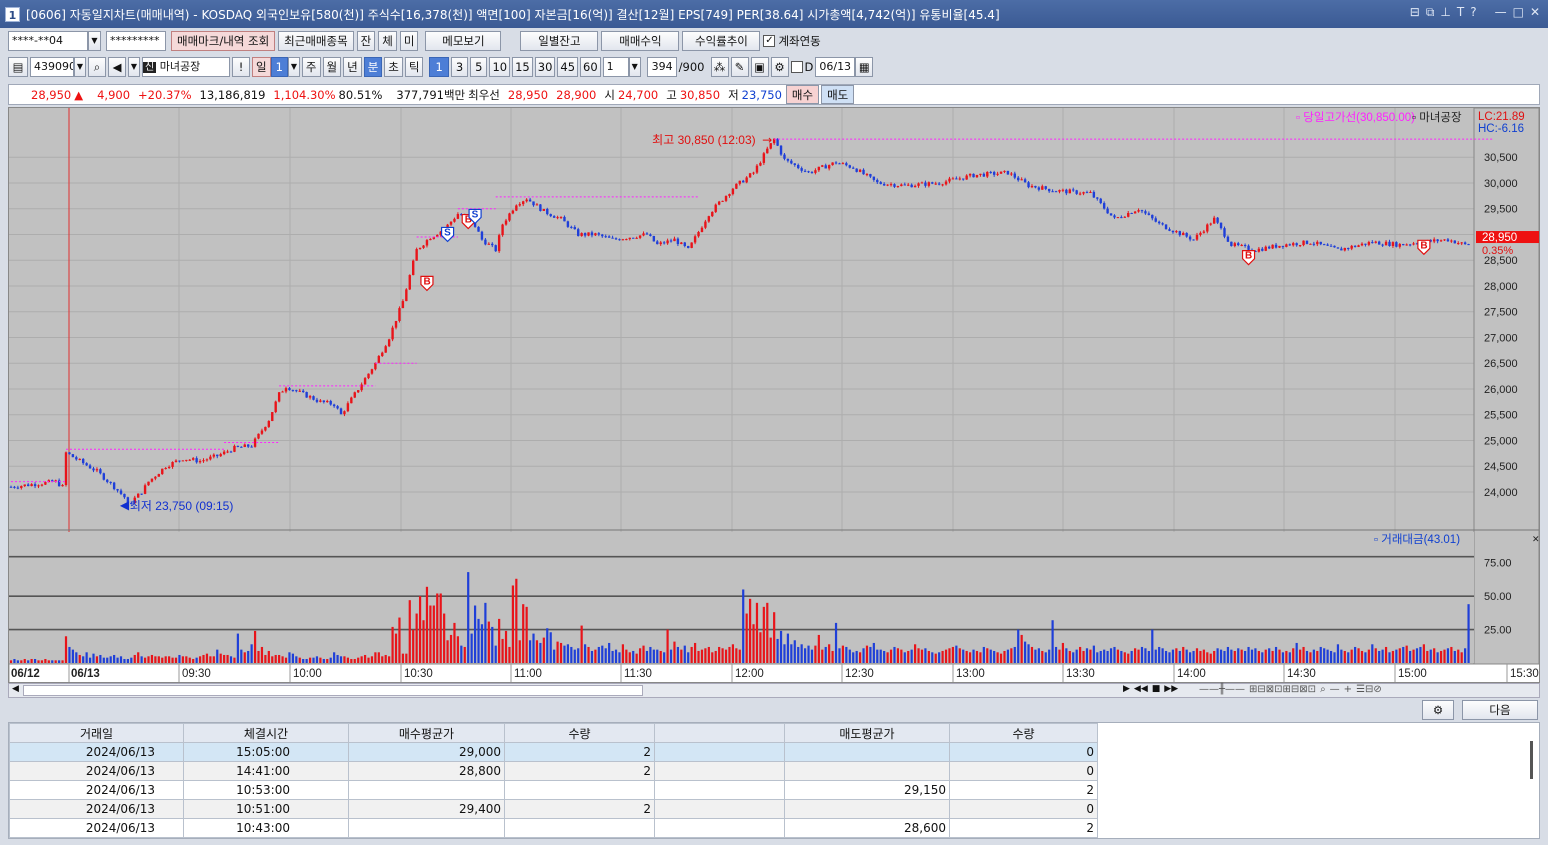 Image resolution: width=1548 pixels, height=845 pixels. Describe the element at coordinates (769, 41) in the screenshot. I see `account-link-checkbox: ✓` at that location.